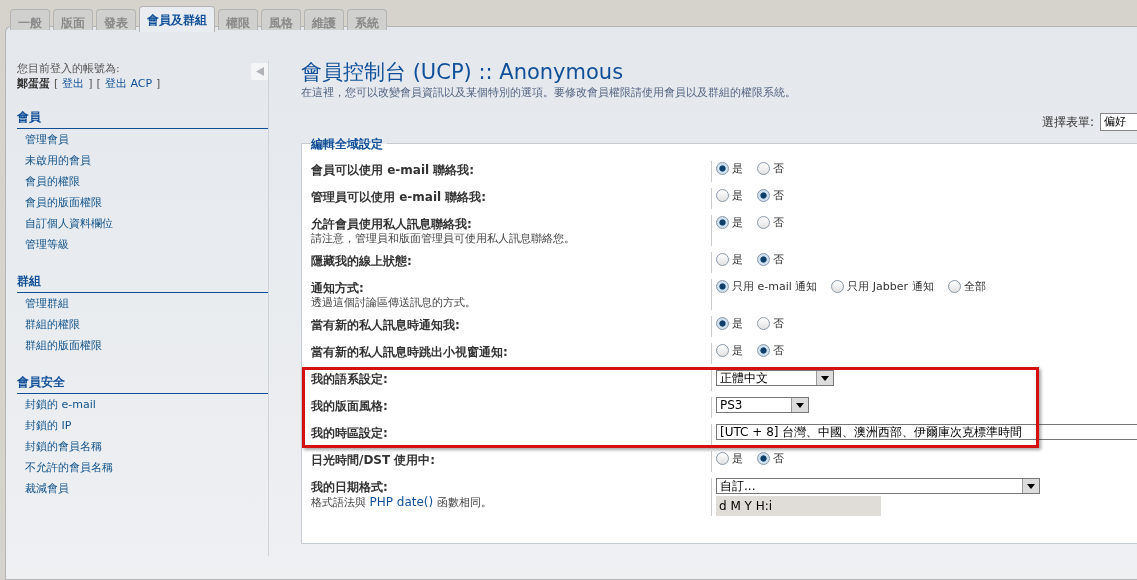 This screenshot has width=1137, height=580. I want to click on collapse-button, so click(259, 71).